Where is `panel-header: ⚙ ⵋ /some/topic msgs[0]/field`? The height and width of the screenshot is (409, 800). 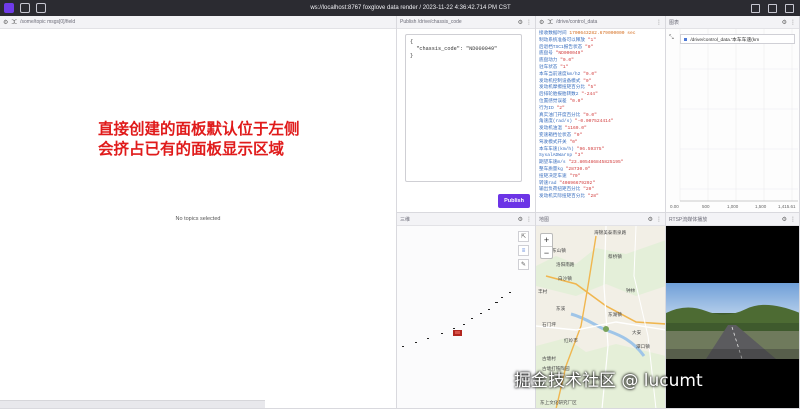 panel-header: ⚙ ⵋ /some/topic msgs[0]/field is located at coordinates (198, 22).